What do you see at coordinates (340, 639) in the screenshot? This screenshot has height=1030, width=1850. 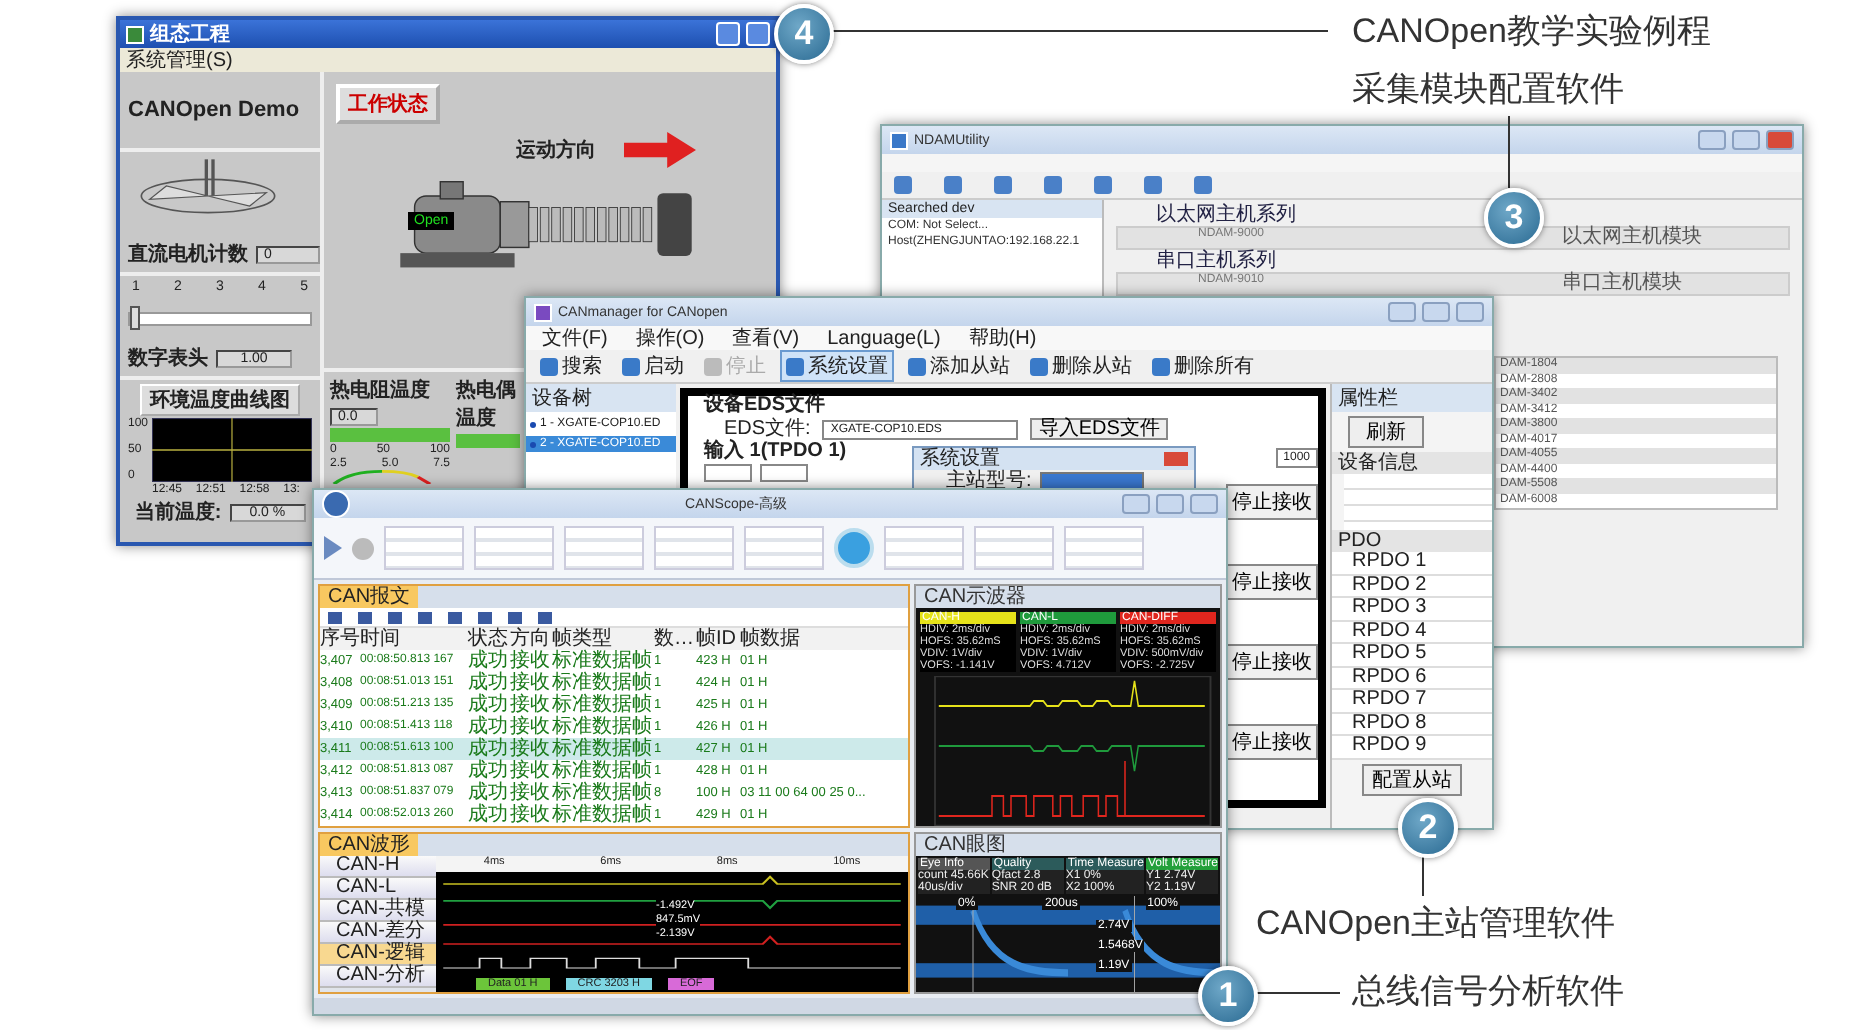 I see `column-header: 序号` at bounding box center [340, 639].